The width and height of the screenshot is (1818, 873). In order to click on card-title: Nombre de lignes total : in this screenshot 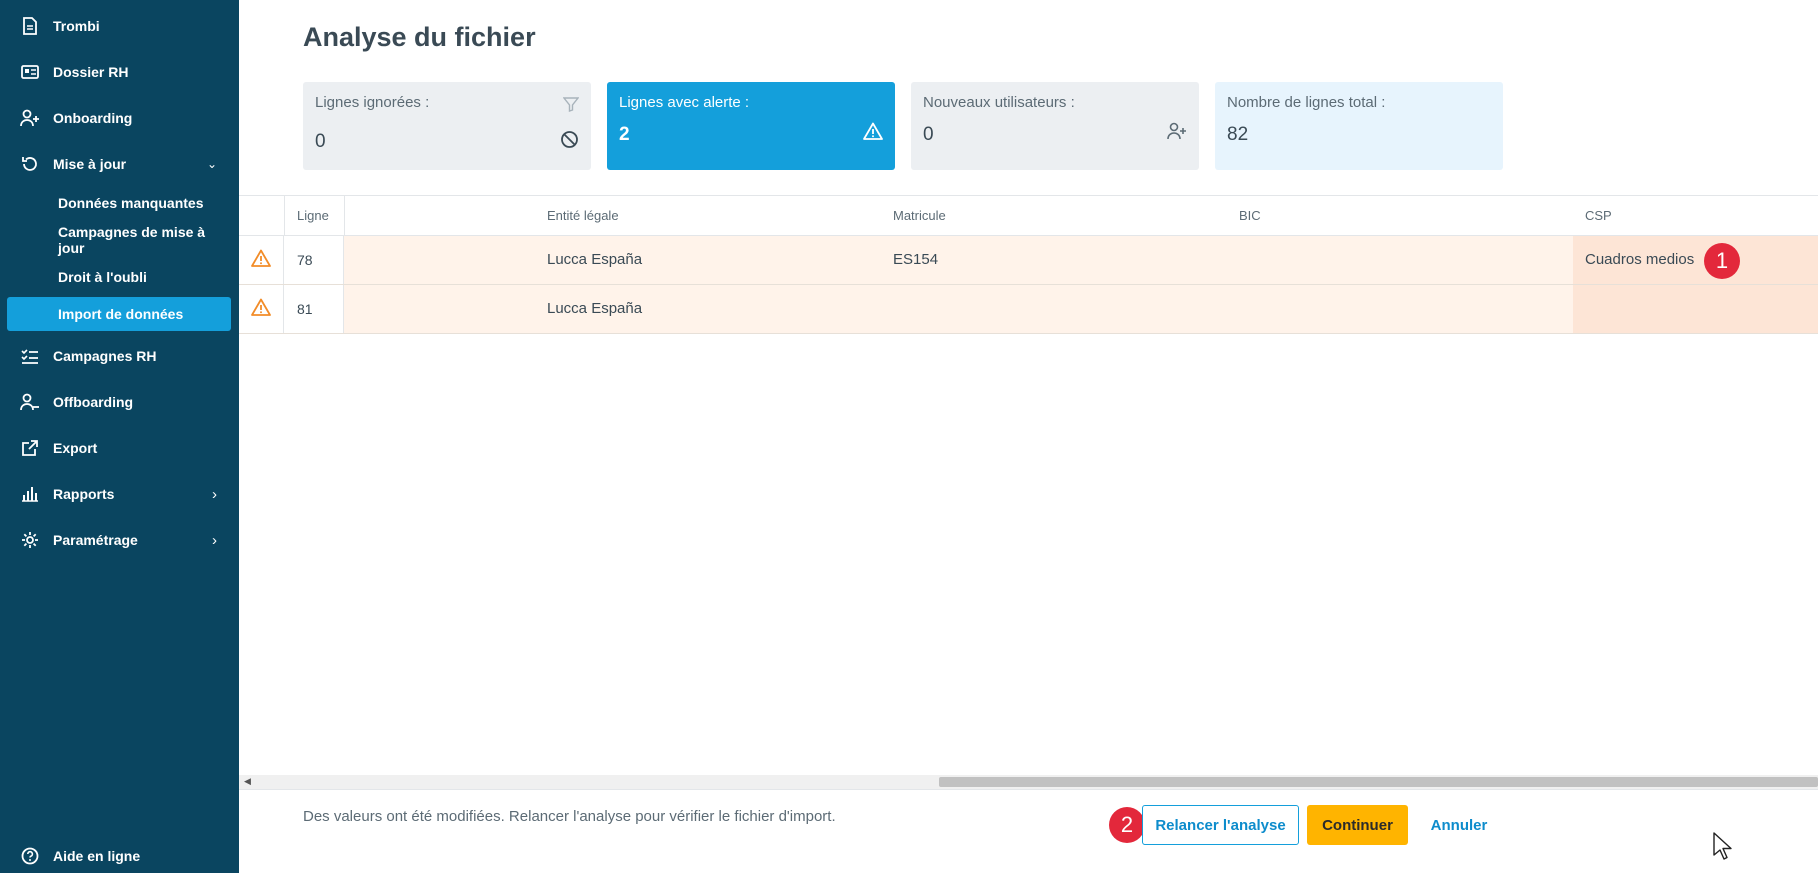, I will do `click(1306, 102)`.